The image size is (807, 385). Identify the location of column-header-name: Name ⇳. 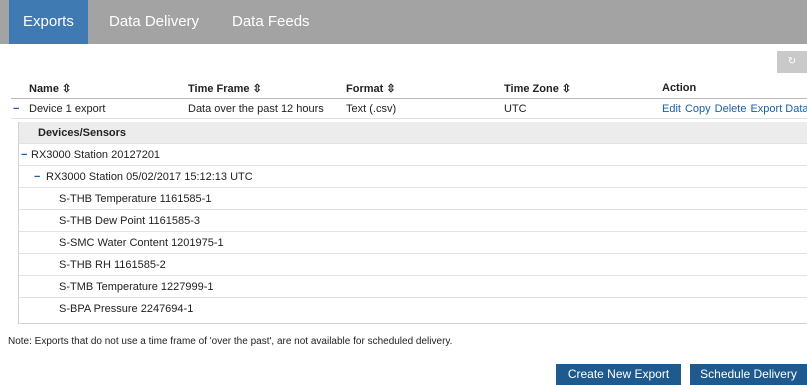
(50, 88).